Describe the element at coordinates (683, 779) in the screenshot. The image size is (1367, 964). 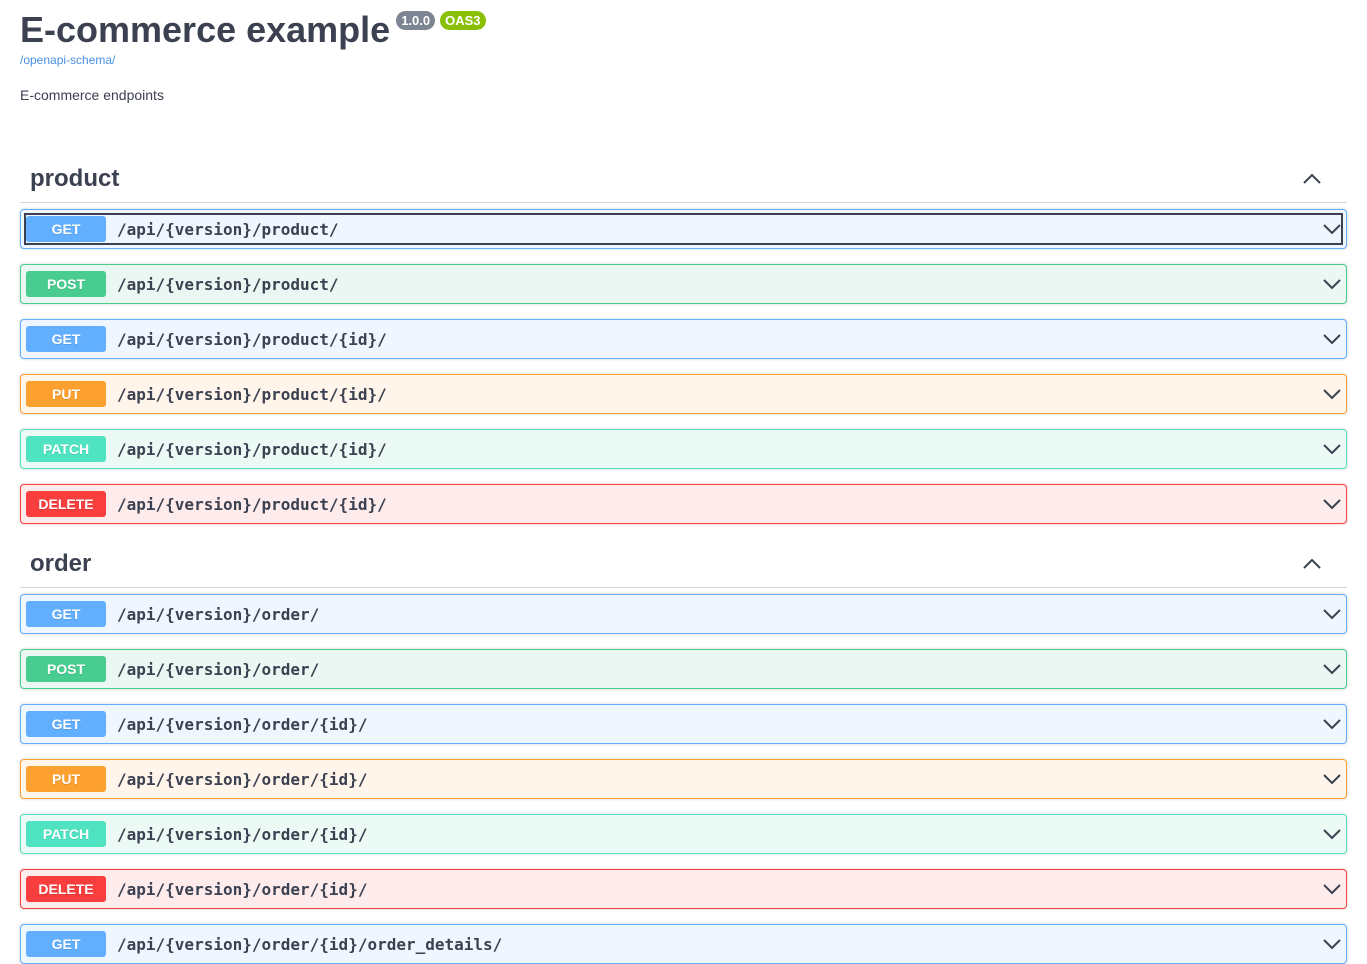
I see `operation-put-order: PUT /api/{version}/order/{id}/` at that location.